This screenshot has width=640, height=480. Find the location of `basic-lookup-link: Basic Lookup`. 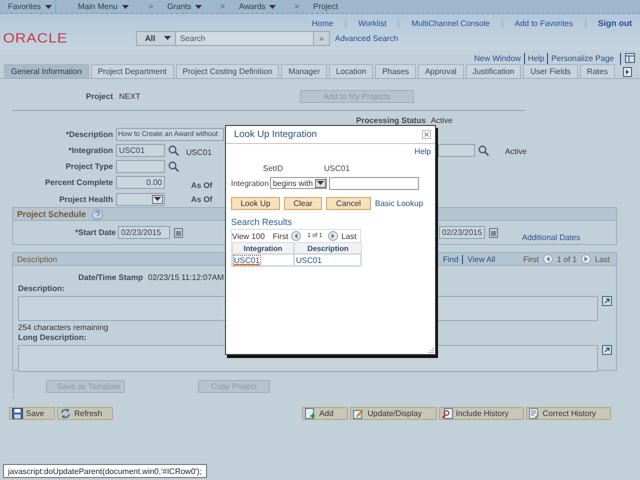

basic-lookup-link: Basic Lookup is located at coordinates (399, 203).